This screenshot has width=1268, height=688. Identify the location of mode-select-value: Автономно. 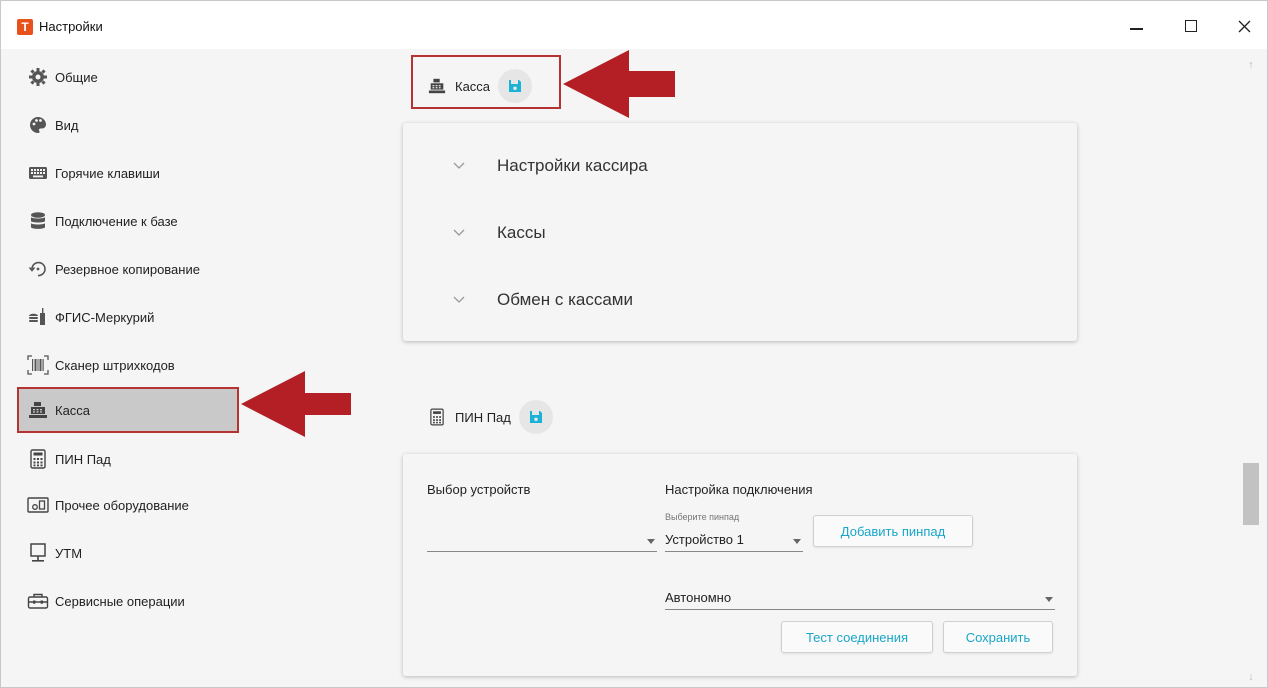
(698, 597).